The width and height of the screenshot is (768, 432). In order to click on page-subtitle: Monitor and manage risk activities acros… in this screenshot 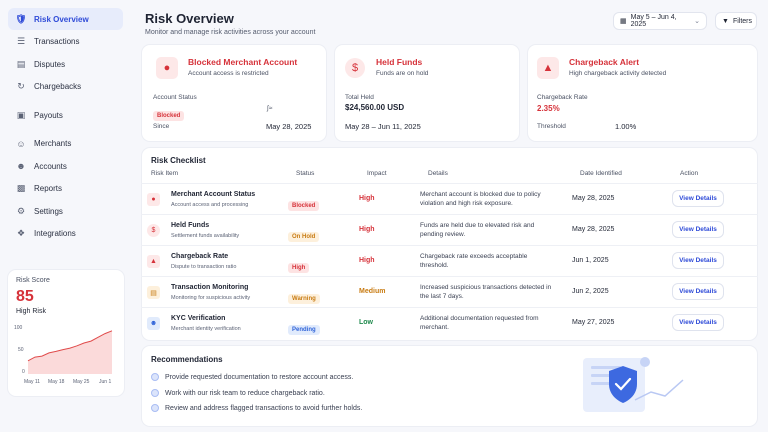, I will do `click(230, 32)`.